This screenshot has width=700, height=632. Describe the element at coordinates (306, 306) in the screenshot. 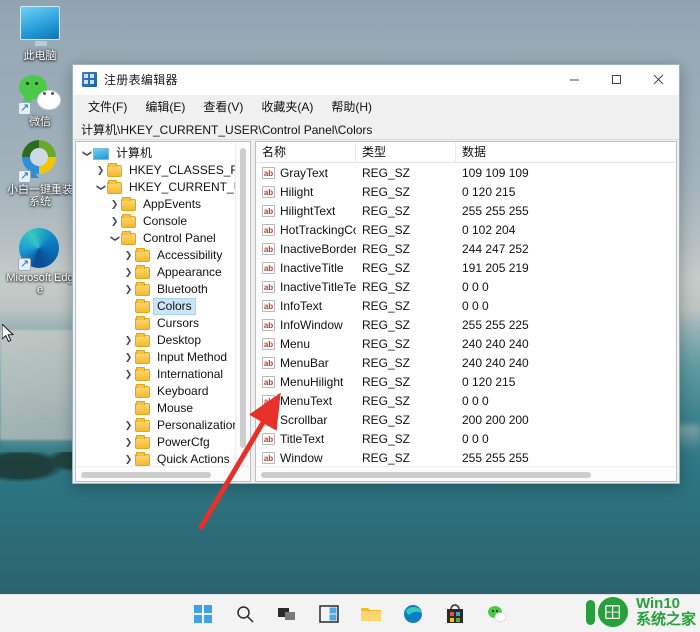

I see `value-name-cell: ab InfoText` at that location.